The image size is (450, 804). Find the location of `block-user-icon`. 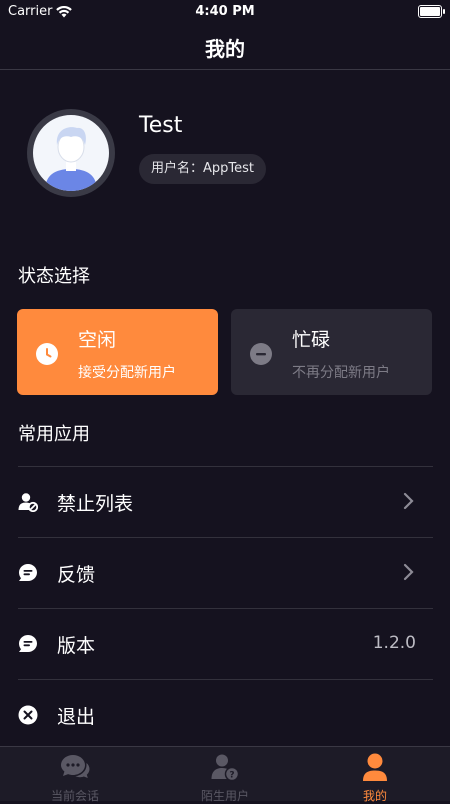

block-user-icon is located at coordinates (28, 502).